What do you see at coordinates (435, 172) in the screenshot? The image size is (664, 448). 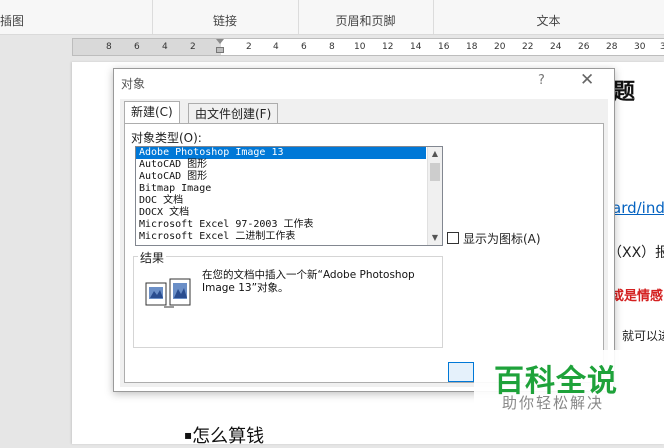 I see `scrollbar-thumb` at bounding box center [435, 172].